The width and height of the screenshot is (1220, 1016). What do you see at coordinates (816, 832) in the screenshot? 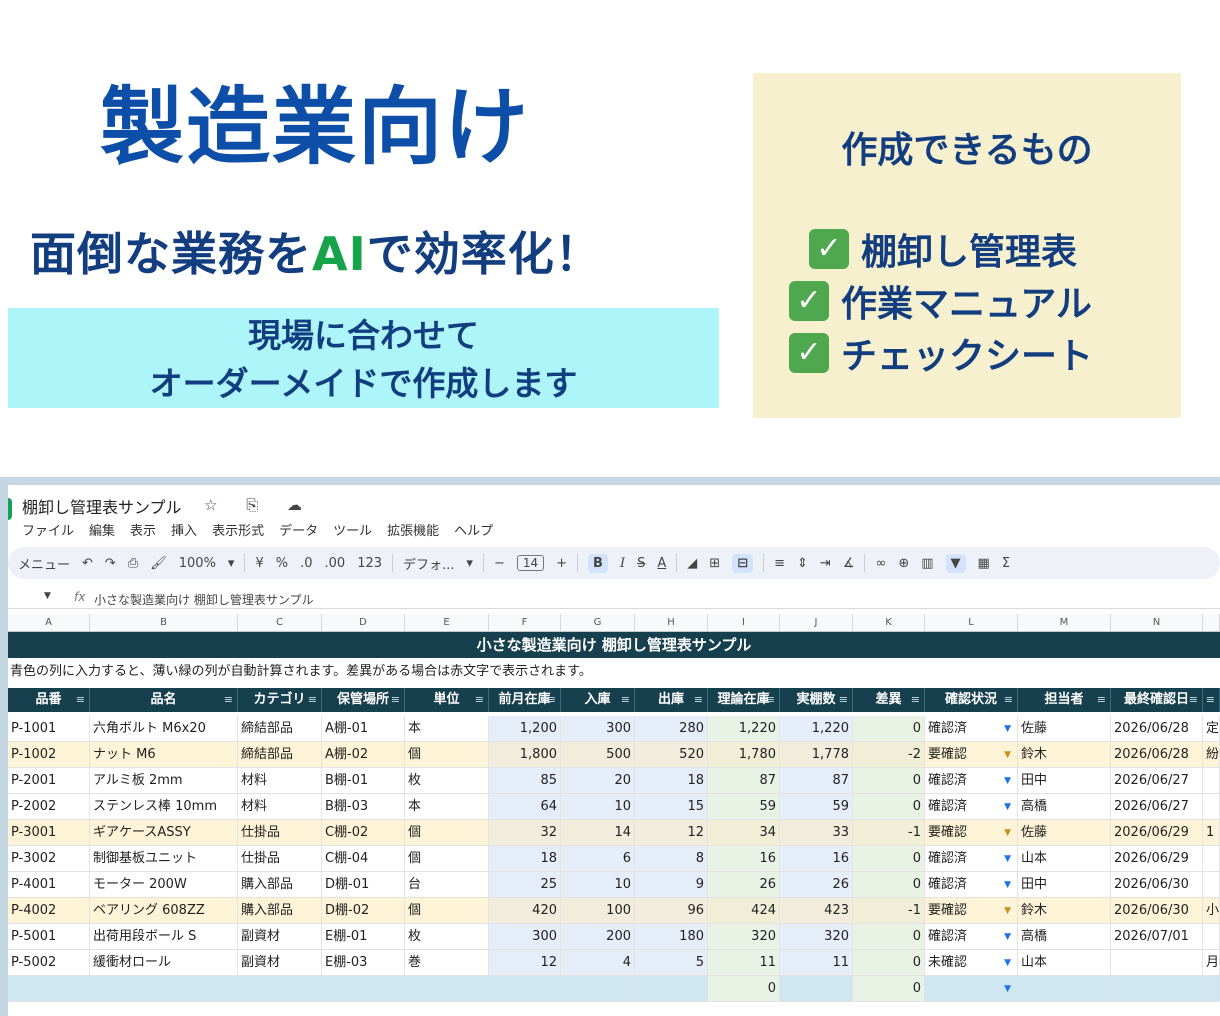
I see `cell-actual-count: 33` at bounding box center [816, 832].